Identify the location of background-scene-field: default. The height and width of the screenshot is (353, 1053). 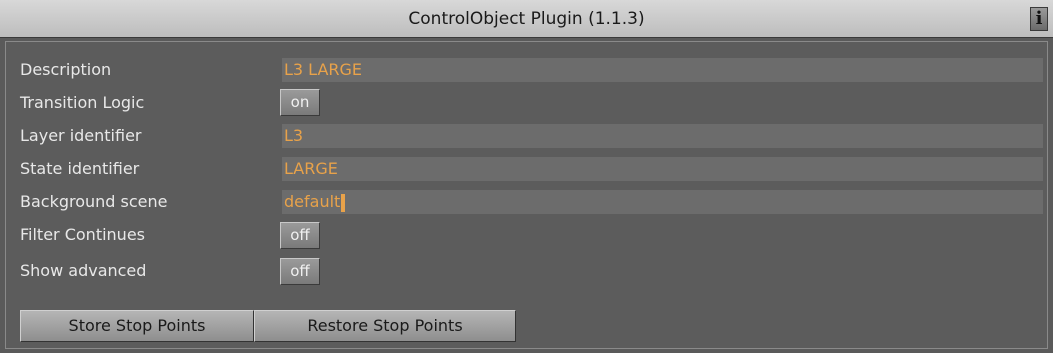
(662, 202).